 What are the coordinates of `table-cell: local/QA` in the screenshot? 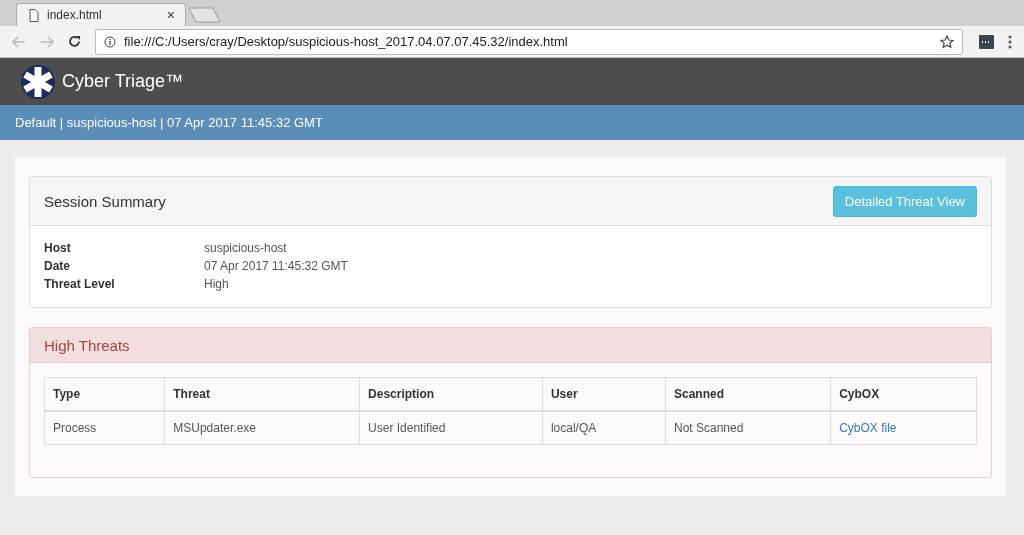 It's located at (604, 428).